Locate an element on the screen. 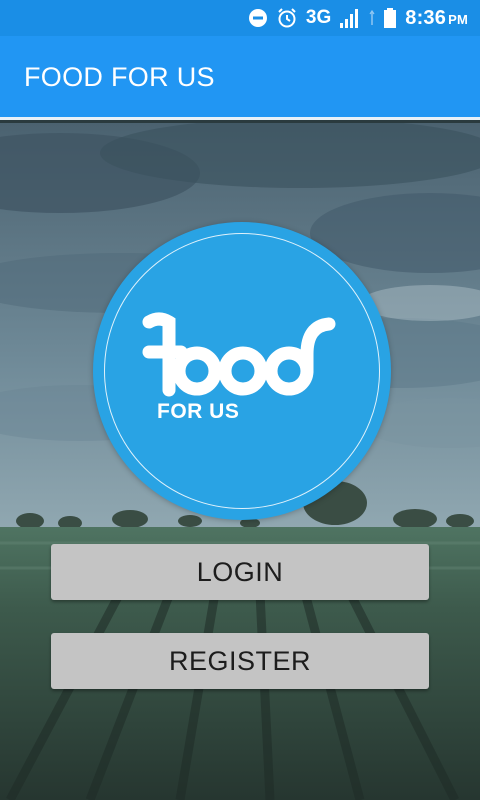 This screenshot has height=800, width=480. register-button: REGISTER is located at coordinates (240, 661).